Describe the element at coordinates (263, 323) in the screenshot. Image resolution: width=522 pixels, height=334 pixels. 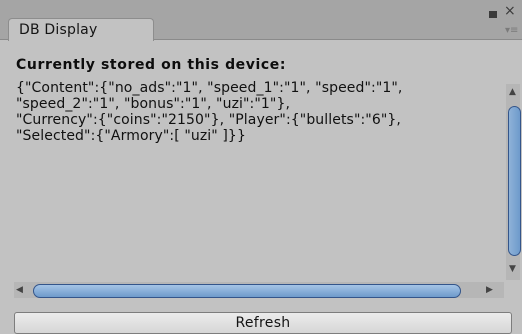
I see `refresh-button: Refresh` at that location.